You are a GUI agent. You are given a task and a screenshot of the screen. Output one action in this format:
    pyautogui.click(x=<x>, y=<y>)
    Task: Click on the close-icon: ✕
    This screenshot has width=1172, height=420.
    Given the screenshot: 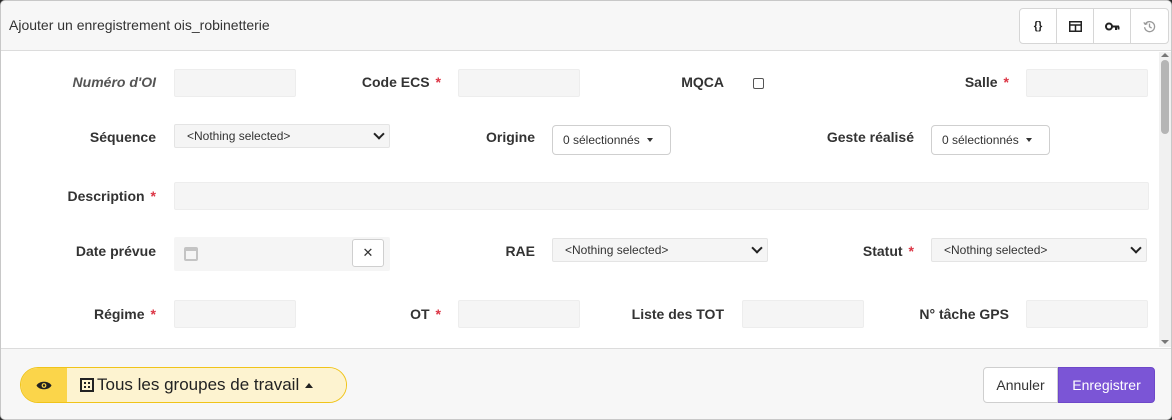 What is the action you would take?
    pyautogui.click(x=368, y=252)
    